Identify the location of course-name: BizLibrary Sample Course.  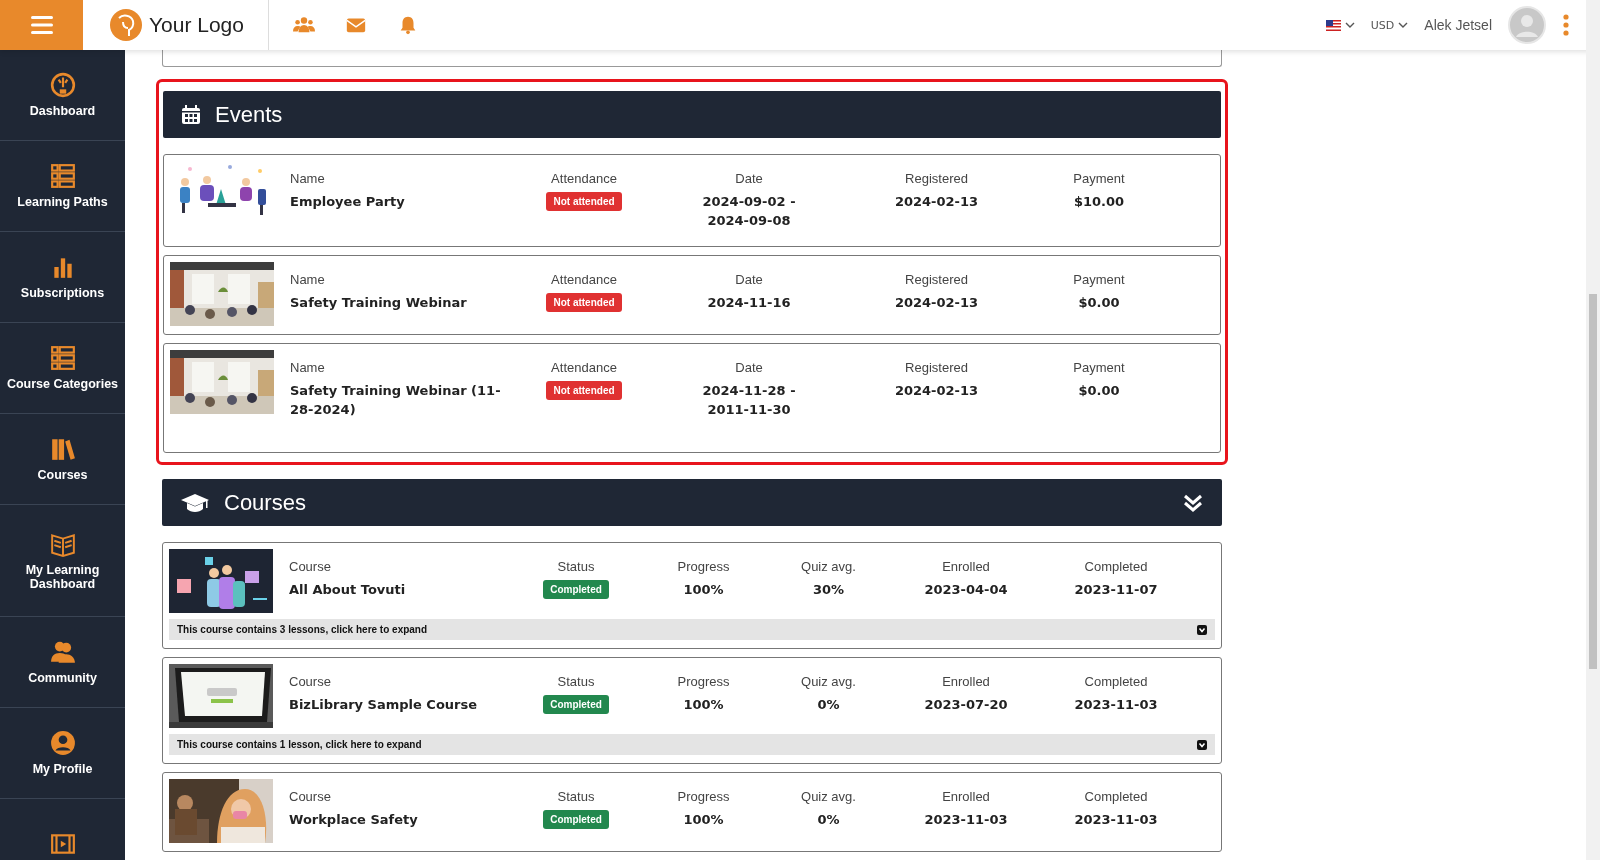
(383, 705).